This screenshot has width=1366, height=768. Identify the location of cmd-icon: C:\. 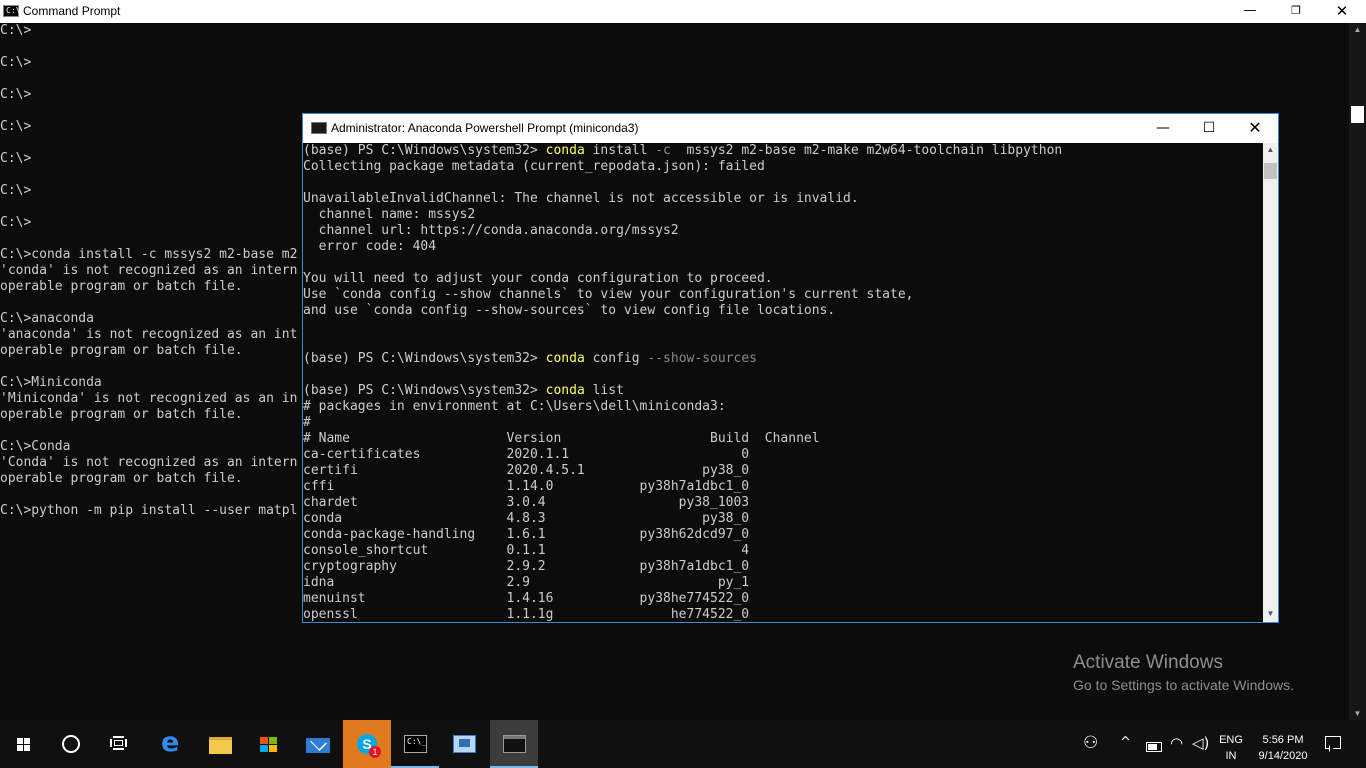
(11, 11).